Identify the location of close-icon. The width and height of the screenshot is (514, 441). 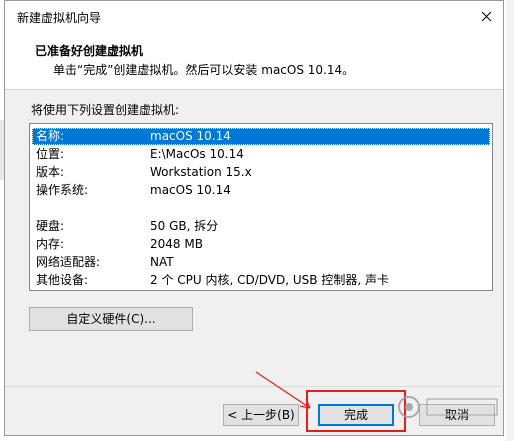
(486, 16).